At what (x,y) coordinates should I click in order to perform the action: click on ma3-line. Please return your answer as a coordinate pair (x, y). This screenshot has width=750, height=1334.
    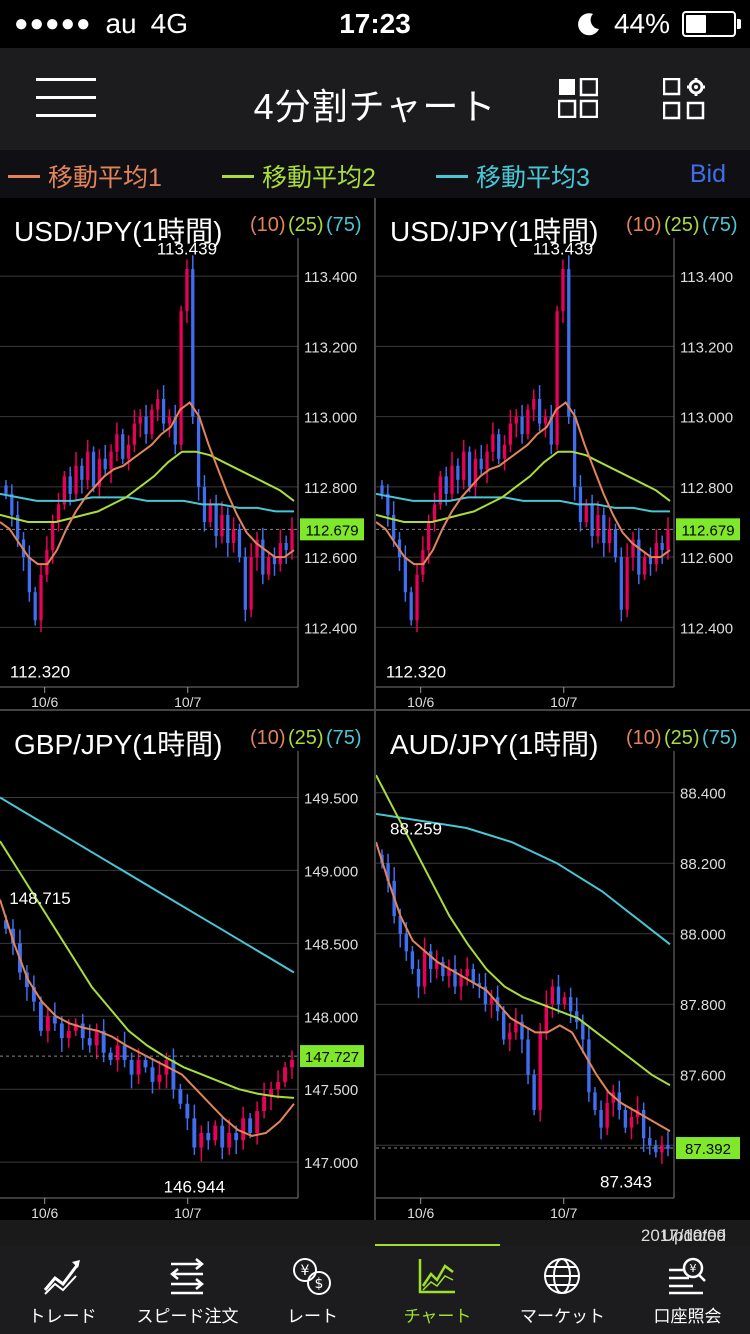
    Looking at the image, I should click on (147, 502).